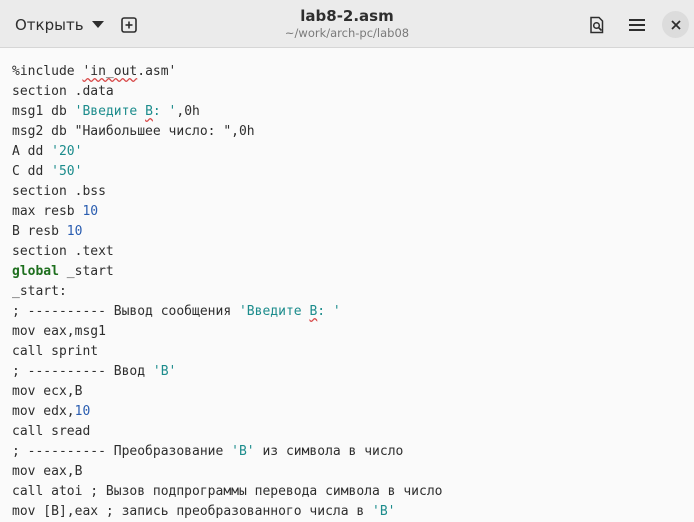  Describe the element at coordinates (63, 251) in the screenshot. I see `code-token: section .text` at that location.